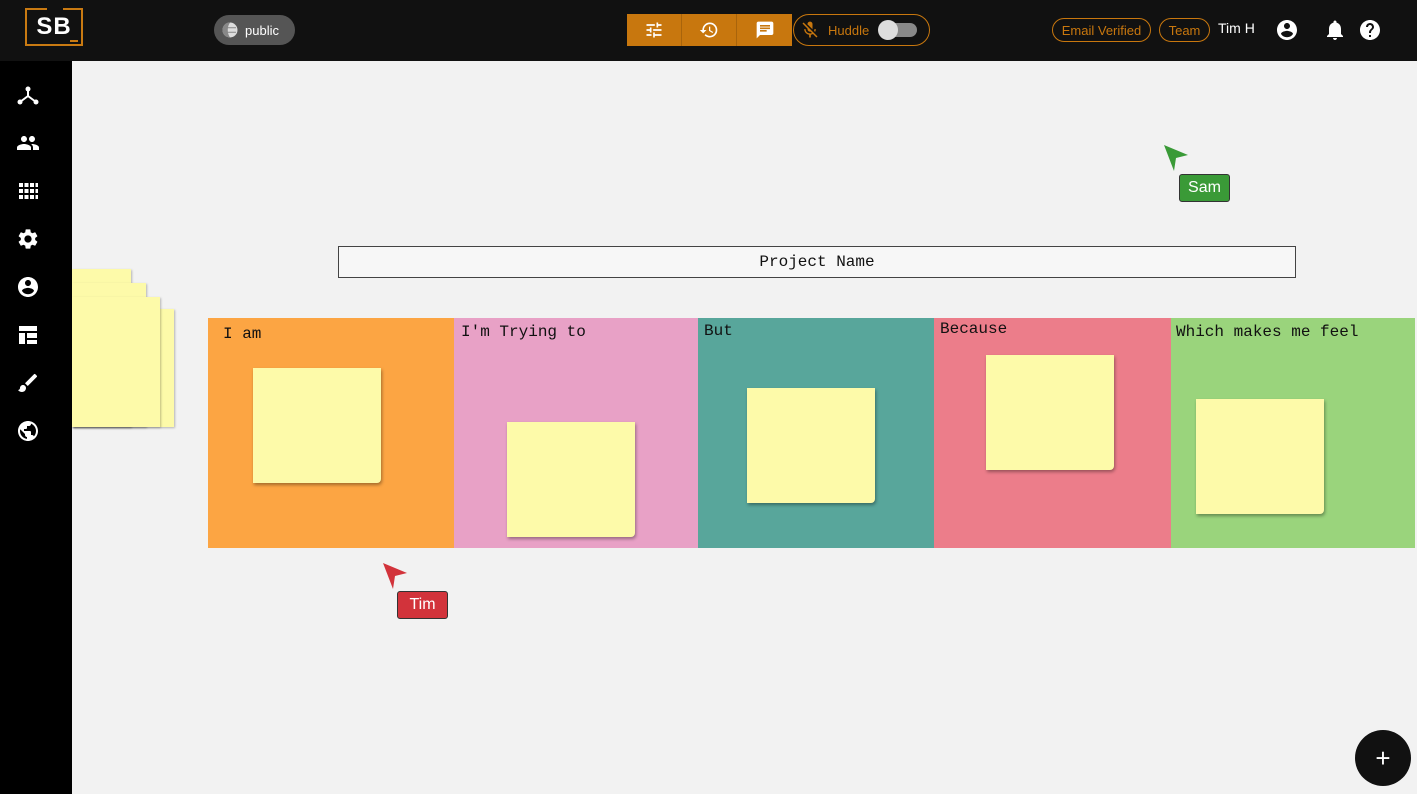 The image size is (1417, 794). I want to click on add-button: +, so click(1383, 758).